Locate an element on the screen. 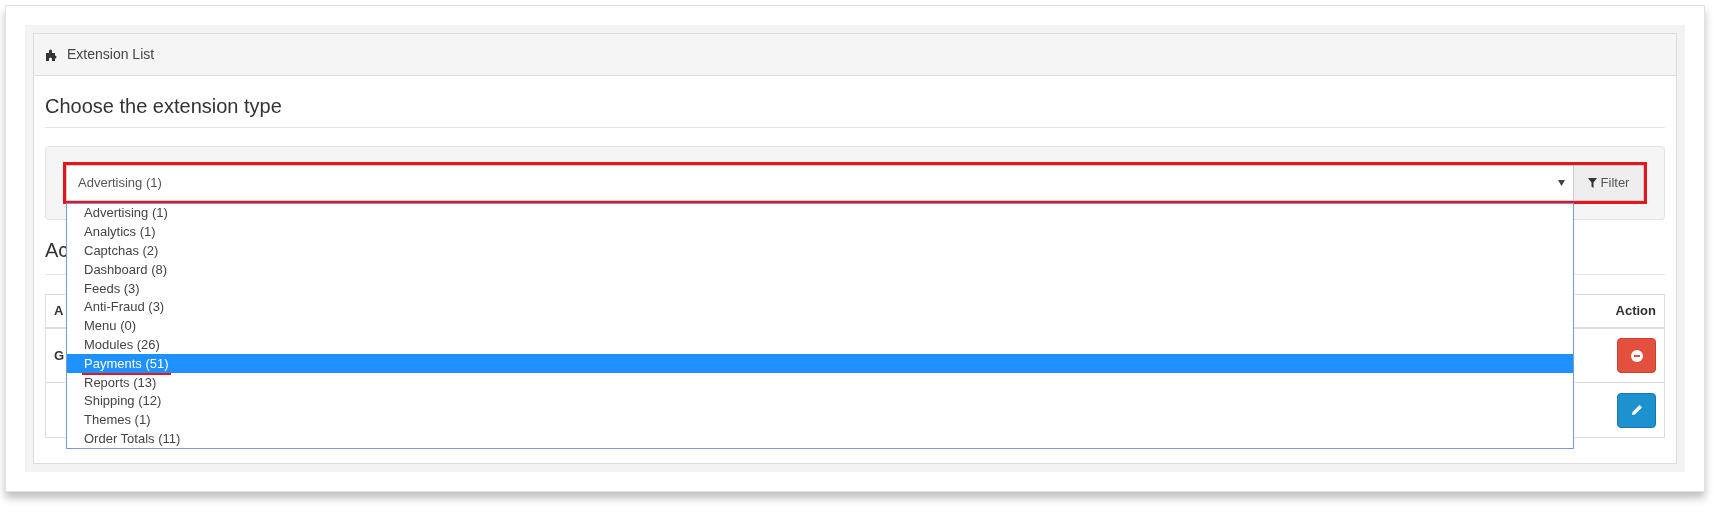 This screenshot has width=1717, height=523. dropdown-option: Analytics (1) is located at coordinates (820, 232).